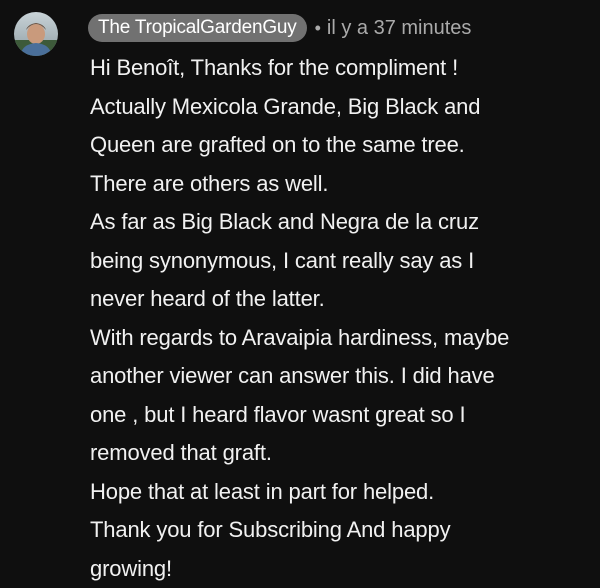  I want to click on comment-line: never heard of the latter., so click(342, 299).